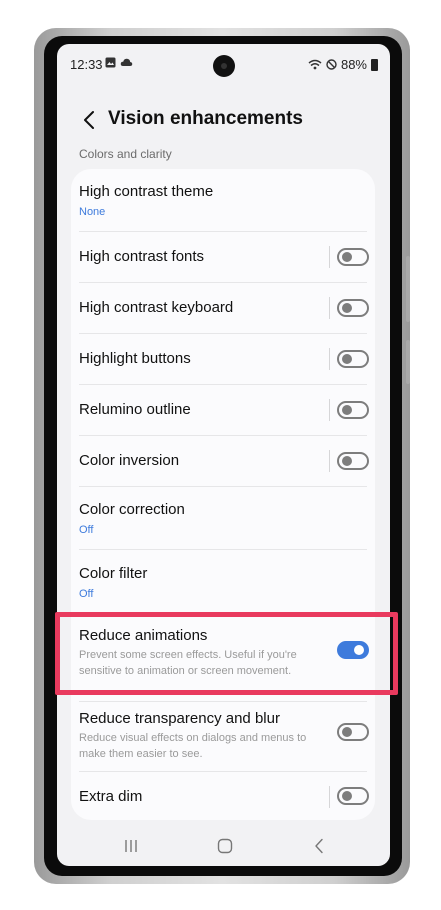  I want to click on navigation-bar, so click(223, 846).